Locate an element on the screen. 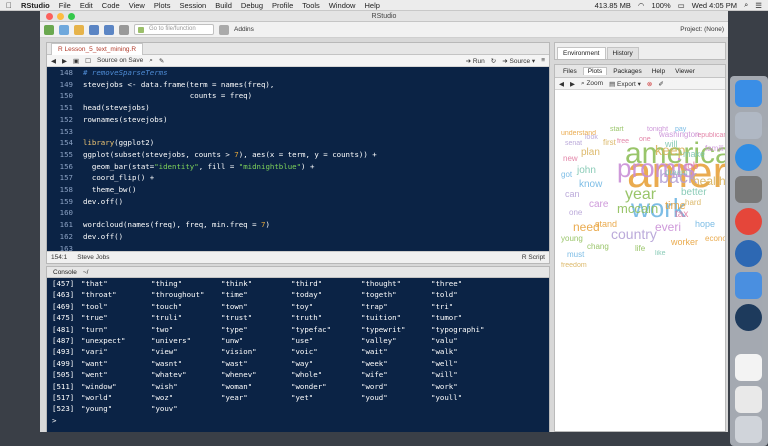 The height and width of the screenshot is (446, 768). launchpad-icon is located at coordinates (748, 125).